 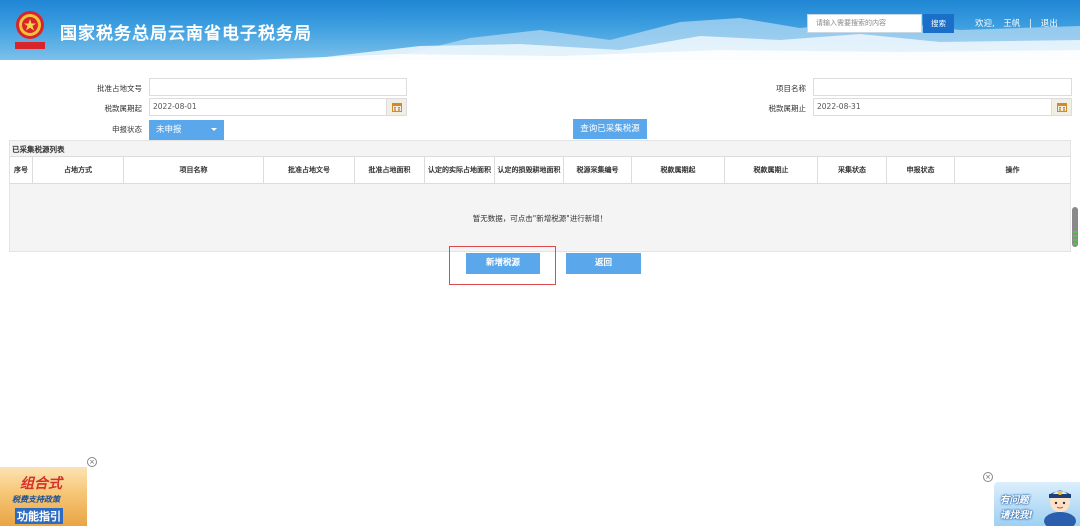 I want to click on column-header: 采集状态, so click(x=852, y=170).